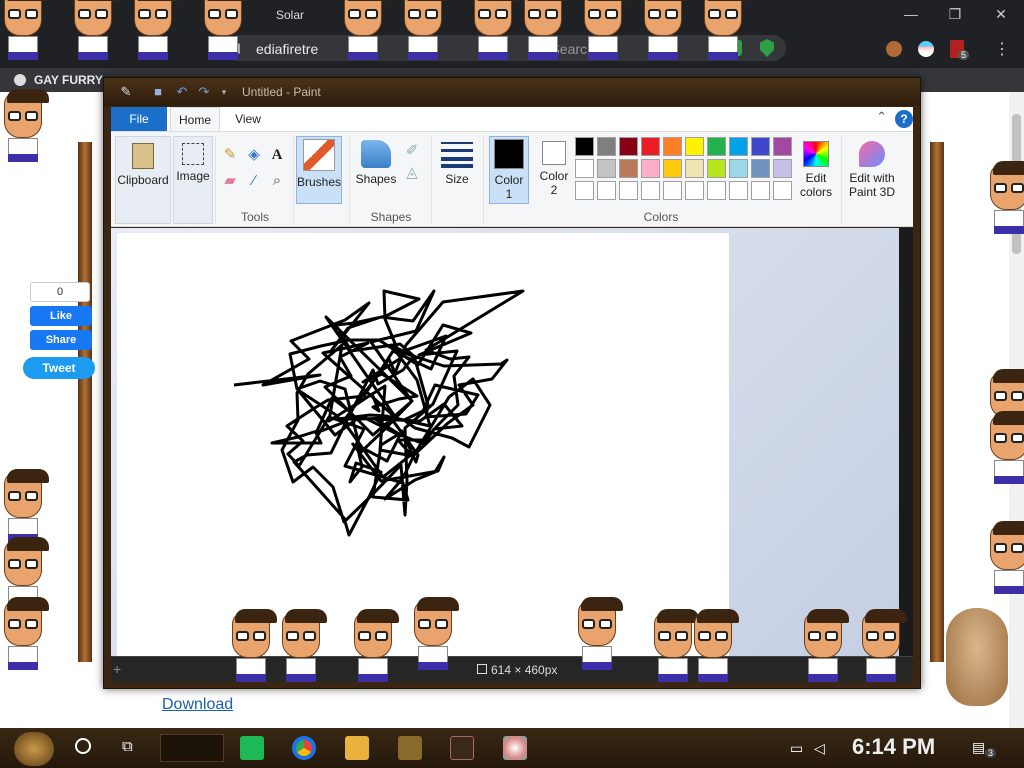 This screenshot has width=1024, height=768. I want to click on paint-taskbar-icon, so click(515, 748).